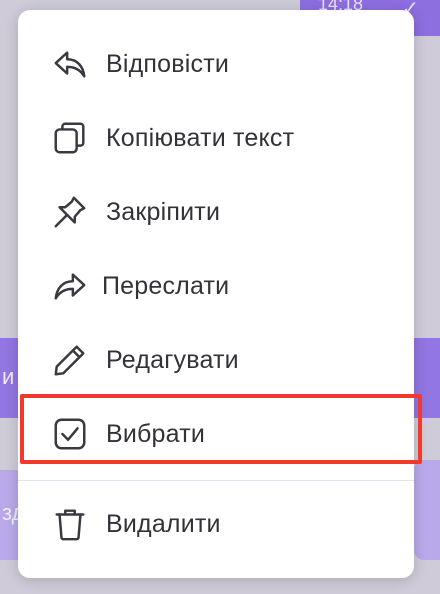 This screenshot has height=594, width=440. I want to click on menu-item-label: Редагувати, so click(172, 359).